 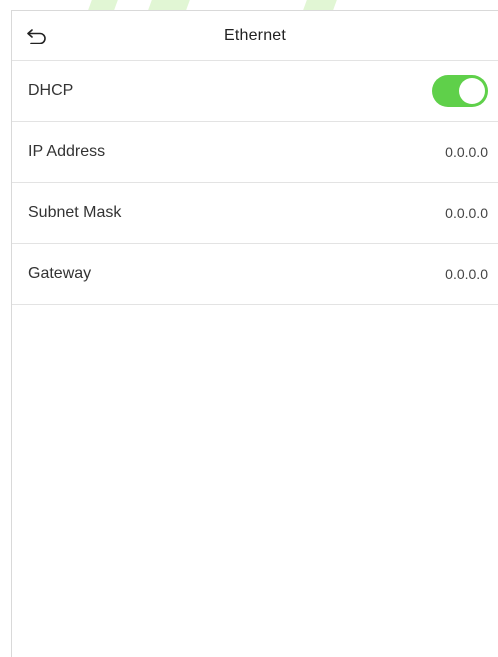 What do you see at coordinates (51, 90) in the screenshot?
I see `dhcp-label: DHCP` at bounding box center [51, 90].